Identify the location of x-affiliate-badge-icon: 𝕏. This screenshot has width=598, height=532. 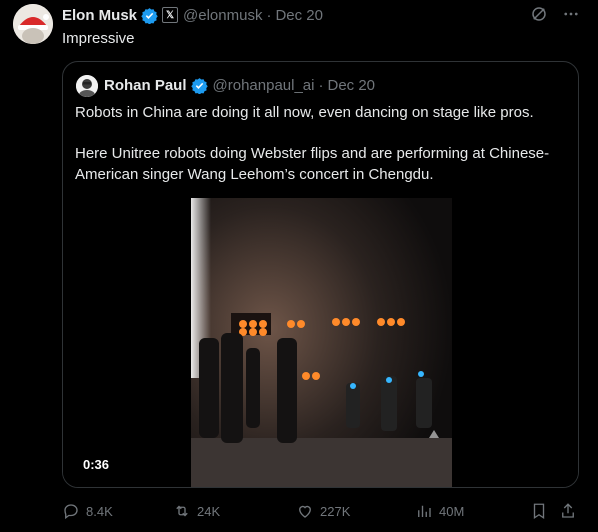
(170, 15).